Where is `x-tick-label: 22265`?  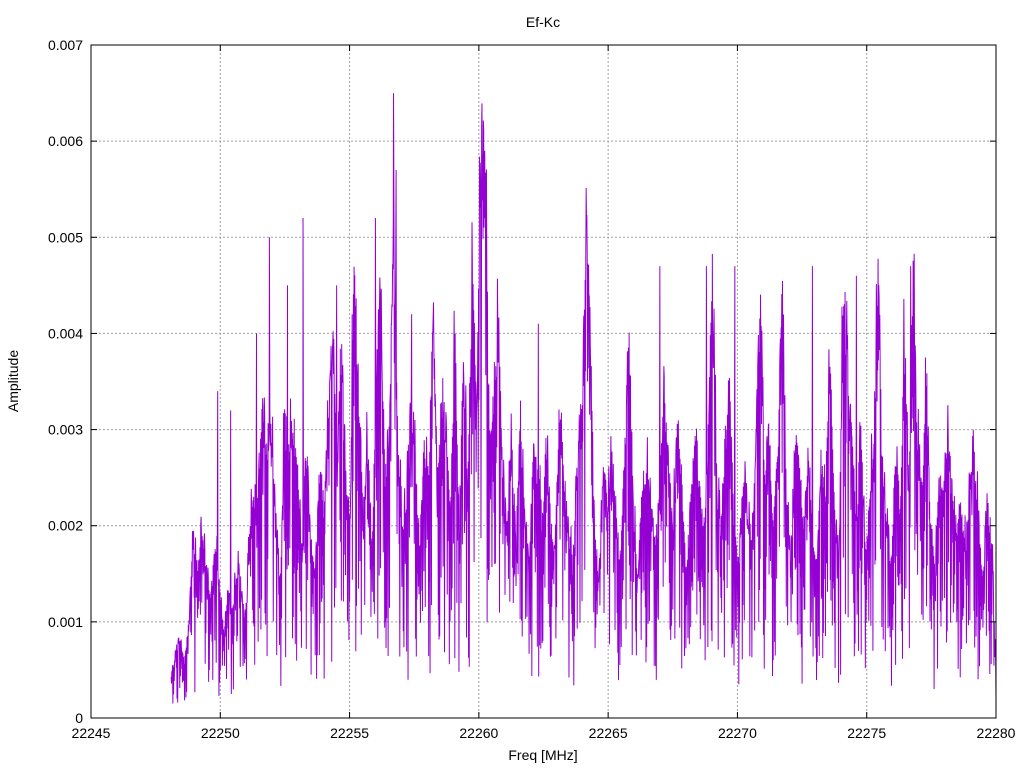
x-tick-label: 22265 is located at coordinates (608, 733).